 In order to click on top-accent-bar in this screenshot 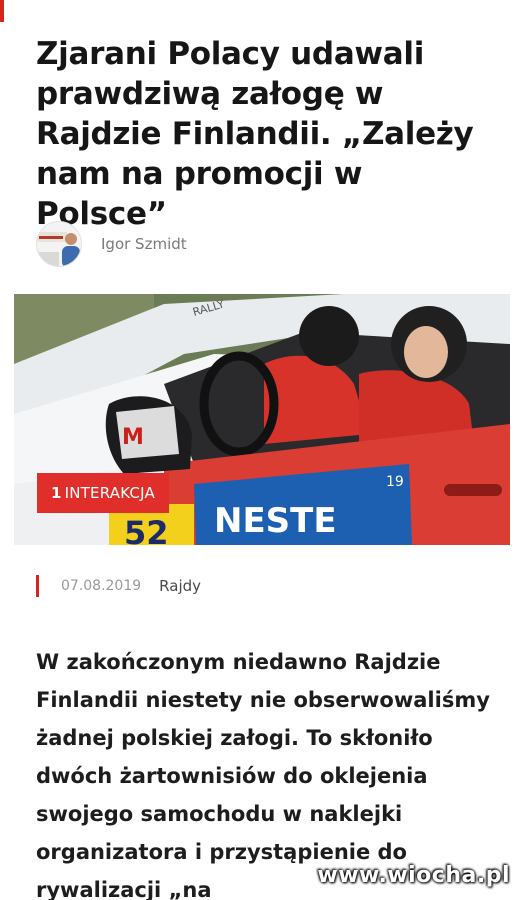, I will do `click(2, 11)`.